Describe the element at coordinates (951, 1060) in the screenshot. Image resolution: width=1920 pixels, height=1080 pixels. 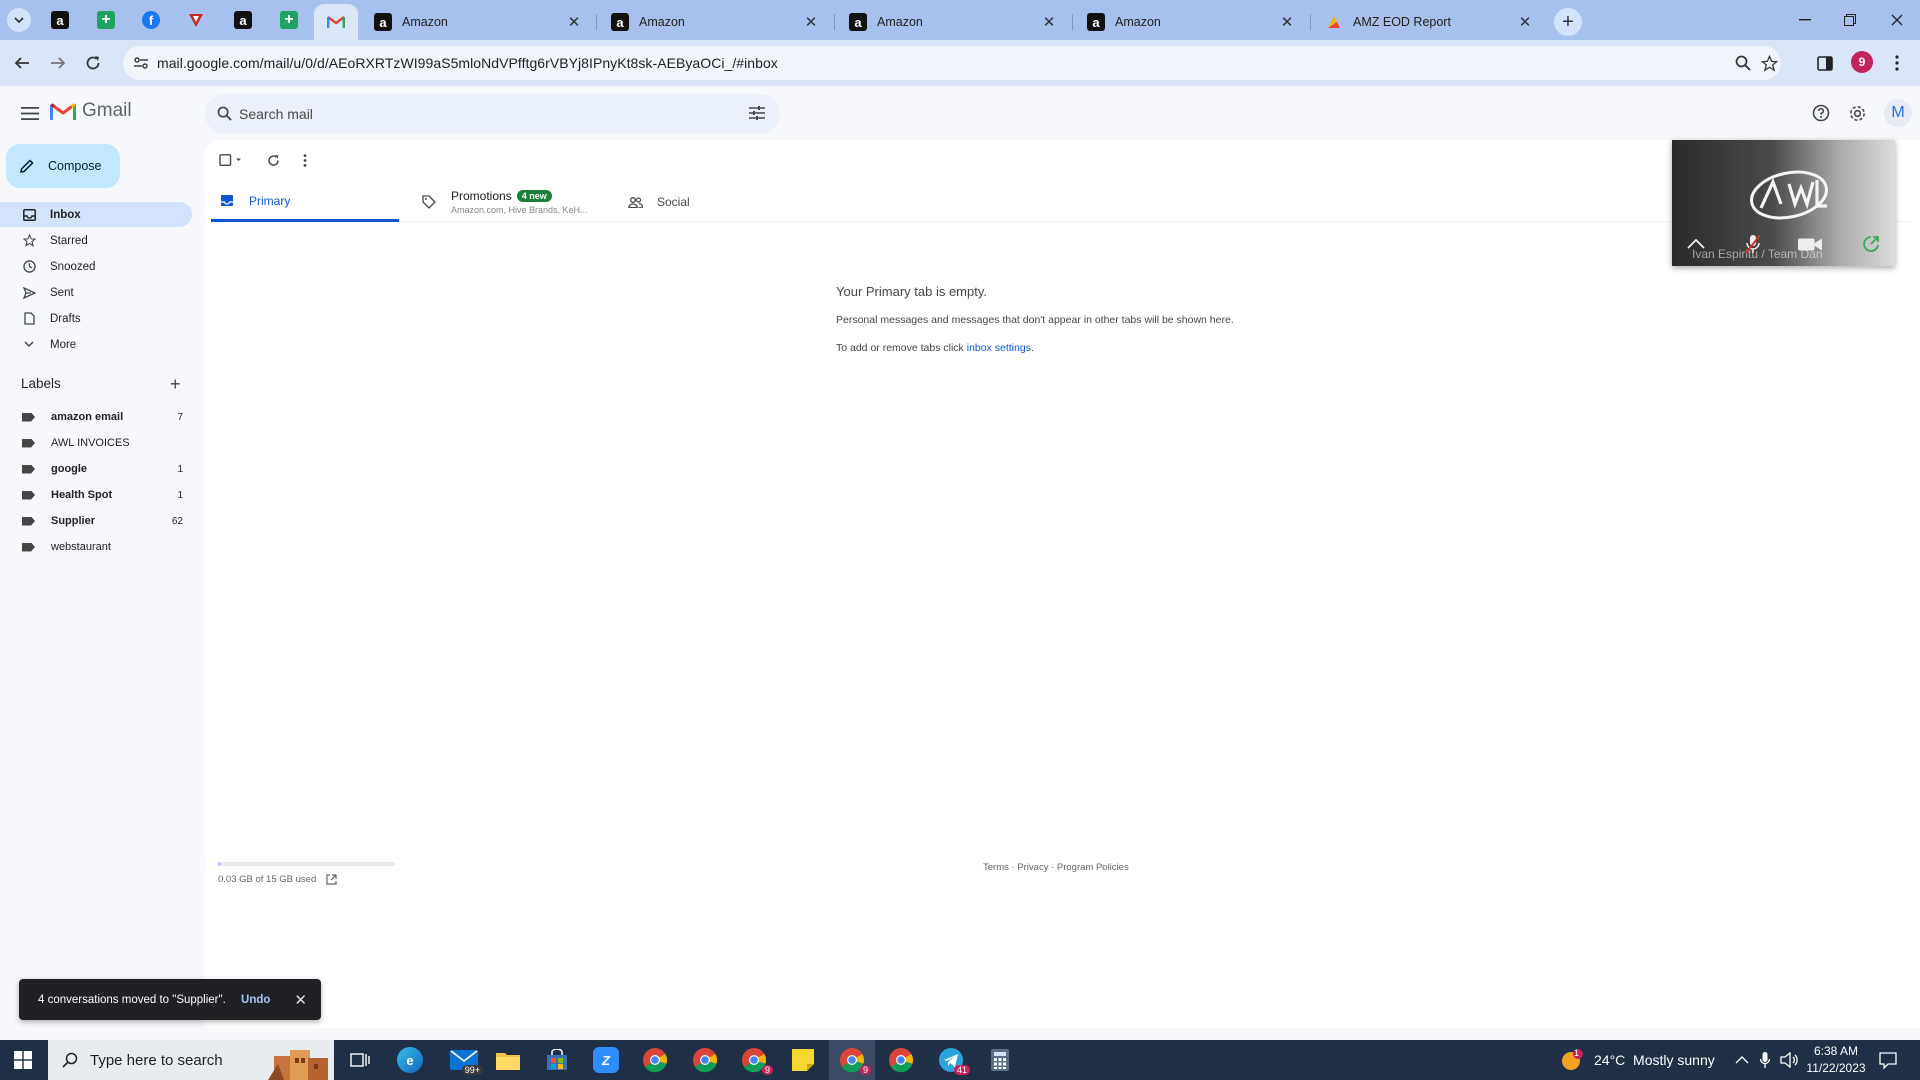
I see `taskbar-telegram: 41` at that location.